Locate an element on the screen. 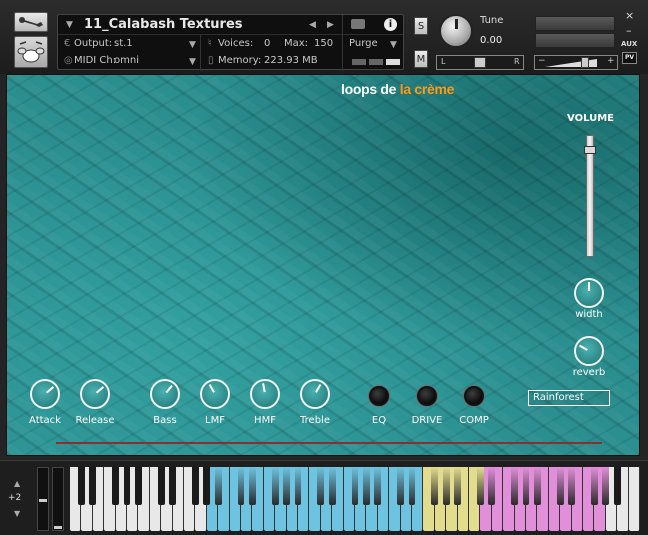 The height and width of the screenshot is (535, 648). midi-label: MIDI Ch: is located at coordinates (95, 60).